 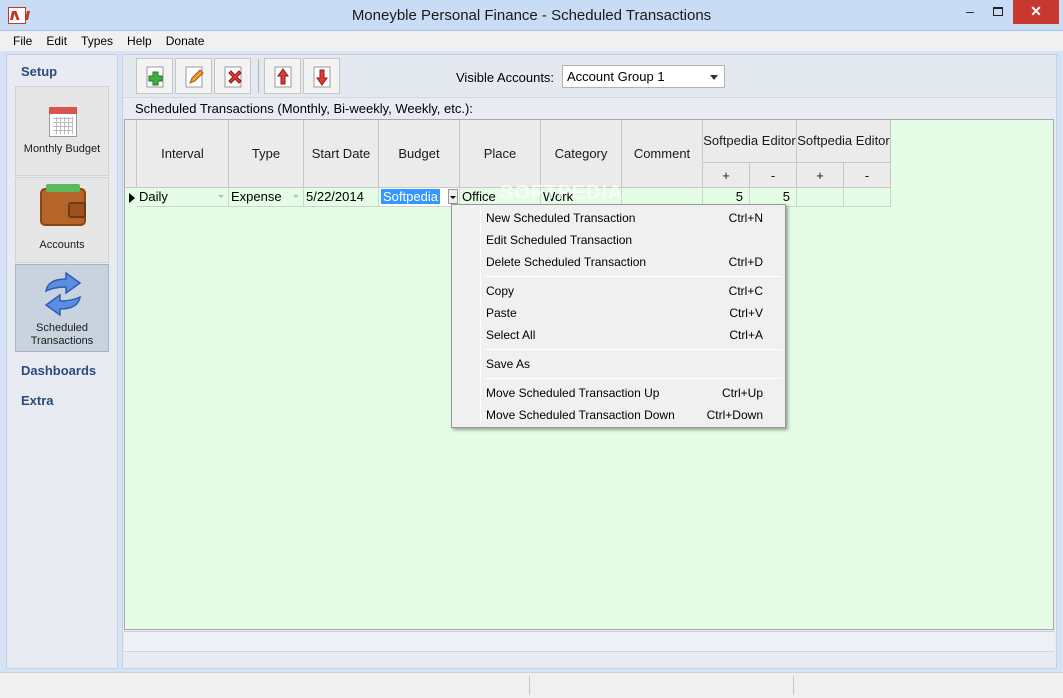 I want to click on sidebar-heading-extra: Extra, so click(x=37, y=400).